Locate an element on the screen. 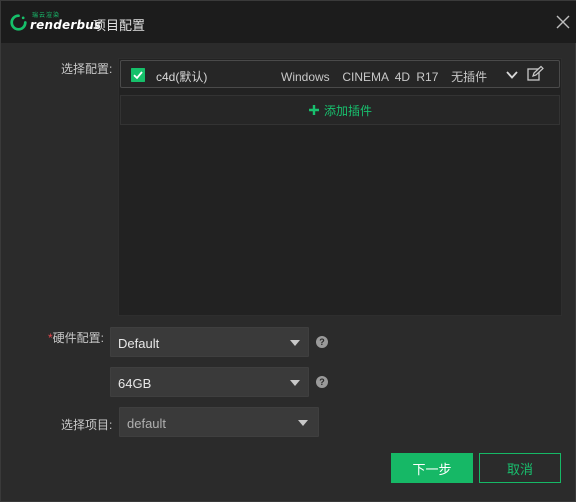 This screenshot has height=502, width=576. dialog-title: 项目配置 is located at coordinates (119, 25).